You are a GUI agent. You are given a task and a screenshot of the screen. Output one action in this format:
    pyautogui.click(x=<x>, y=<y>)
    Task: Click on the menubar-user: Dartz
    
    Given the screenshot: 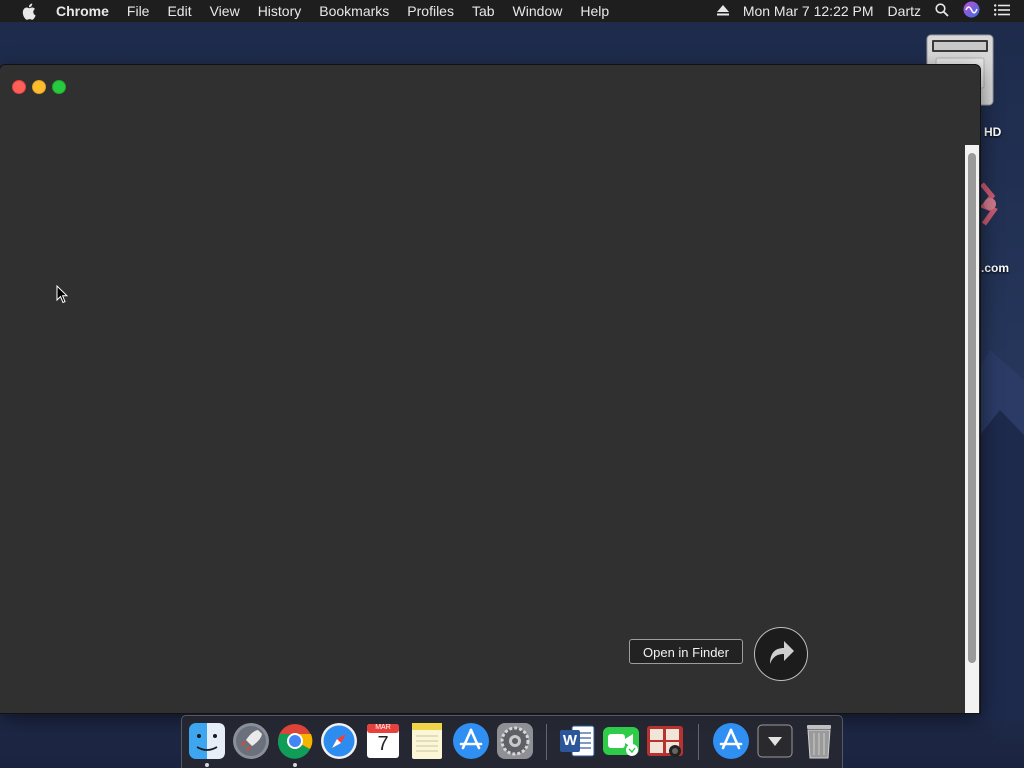 What is the action you would take?
    pyautogui.click(x=904, y=11)
    